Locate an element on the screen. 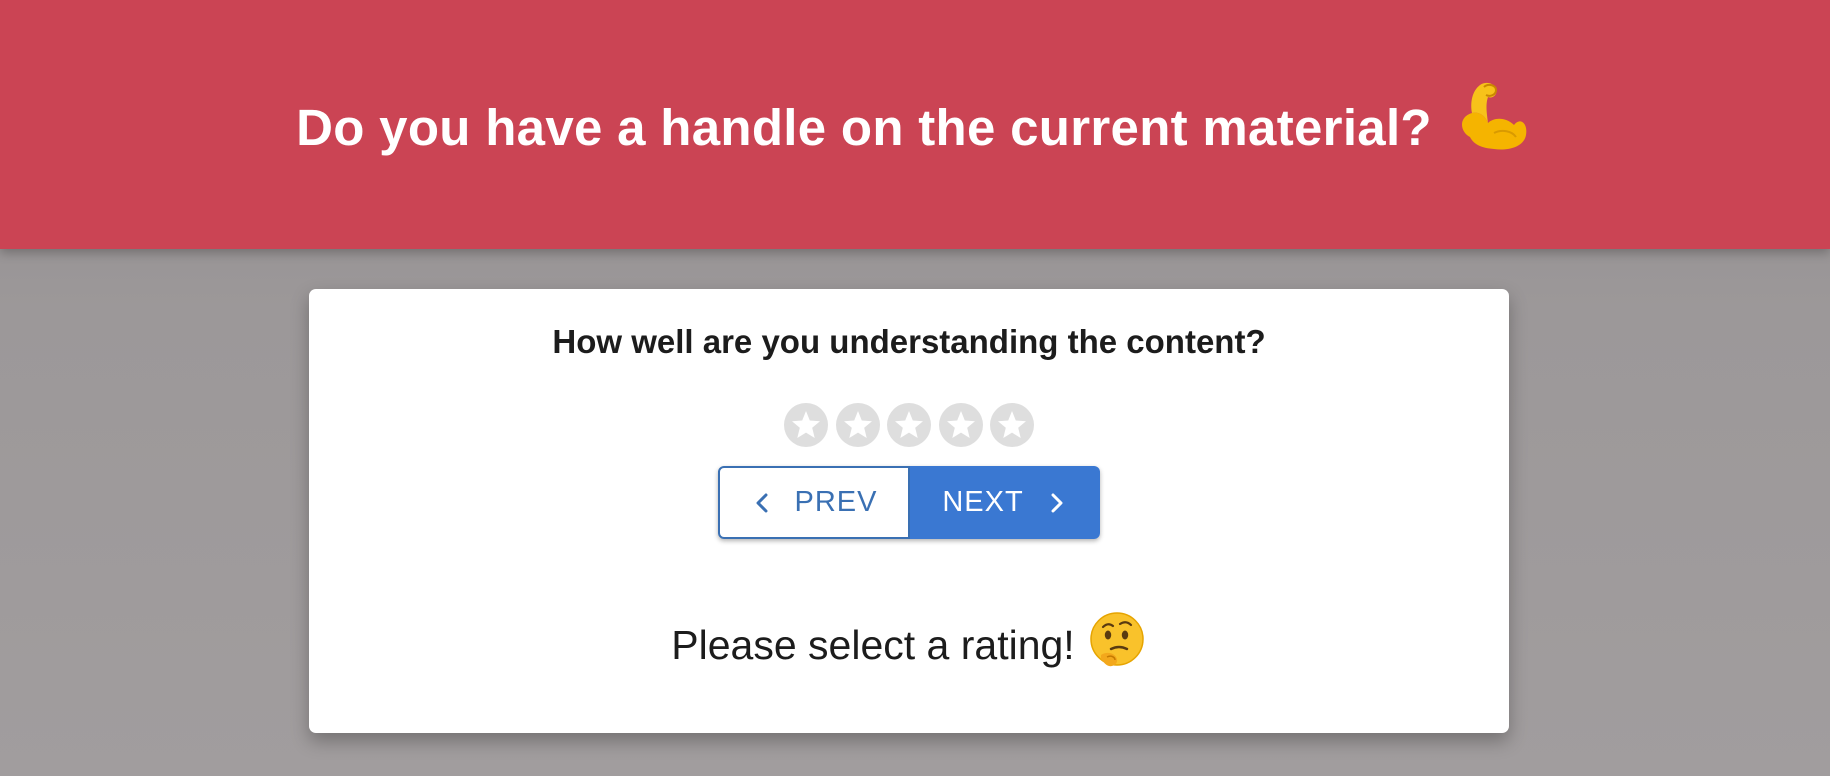 The height and width of the screenshot is (776, 1830). pagination-buttons: PREV NEXT is located at coordinates (909, 502).